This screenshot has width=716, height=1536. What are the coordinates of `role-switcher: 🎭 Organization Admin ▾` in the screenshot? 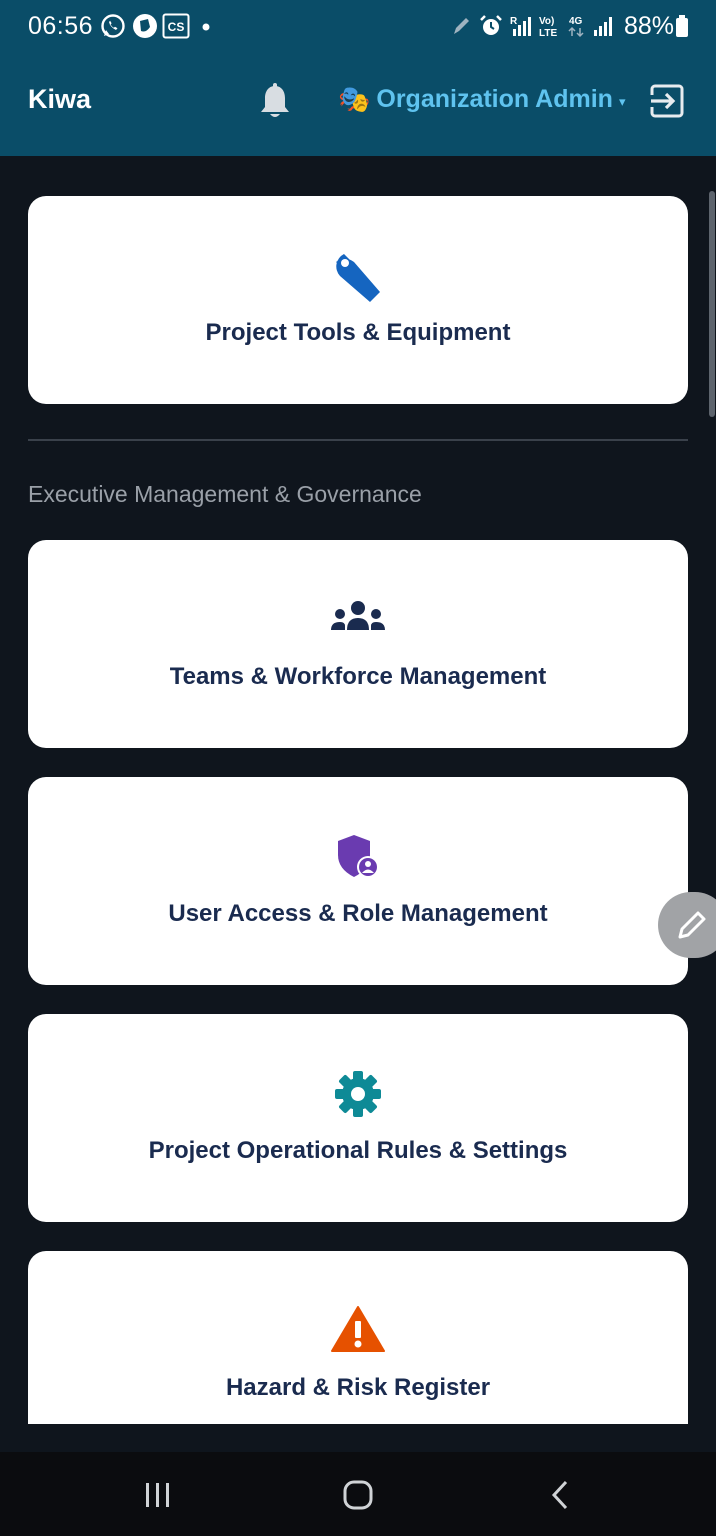 It's located at (481, 99).